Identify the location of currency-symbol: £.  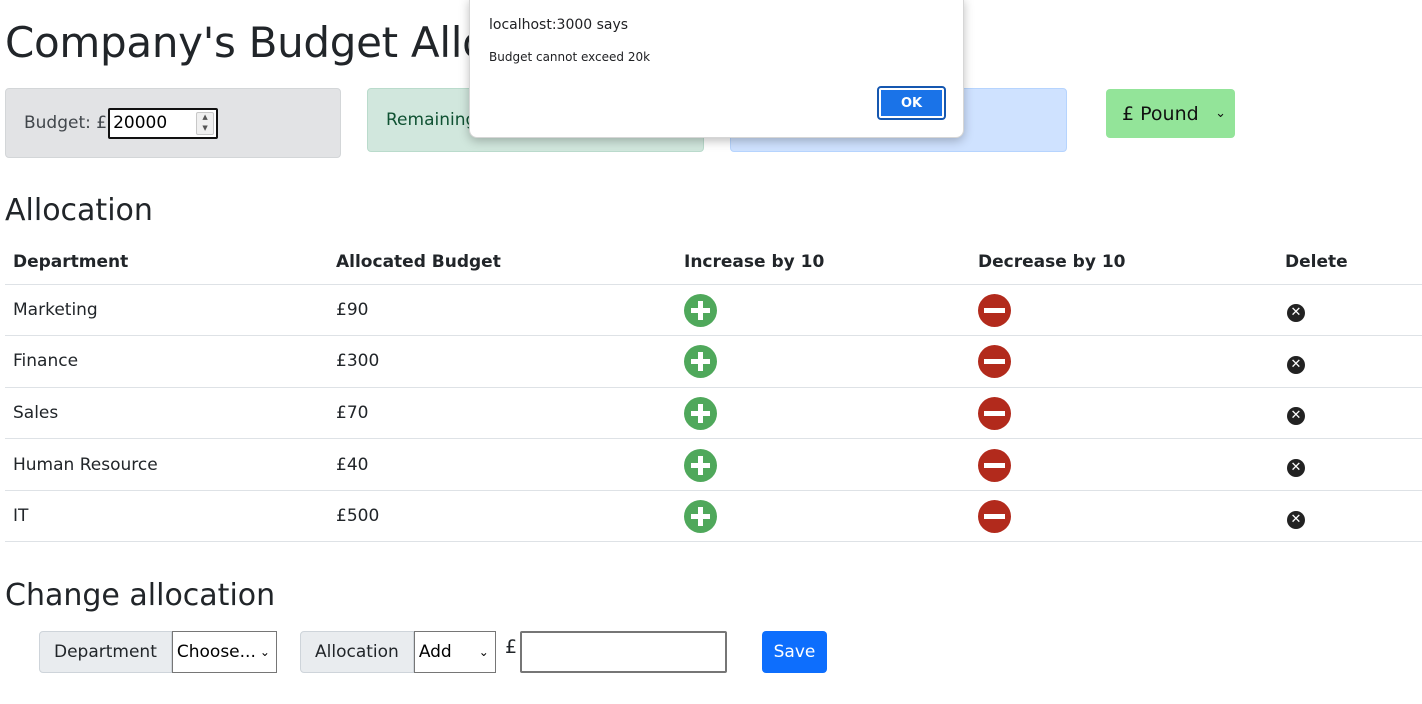
(511, 647).